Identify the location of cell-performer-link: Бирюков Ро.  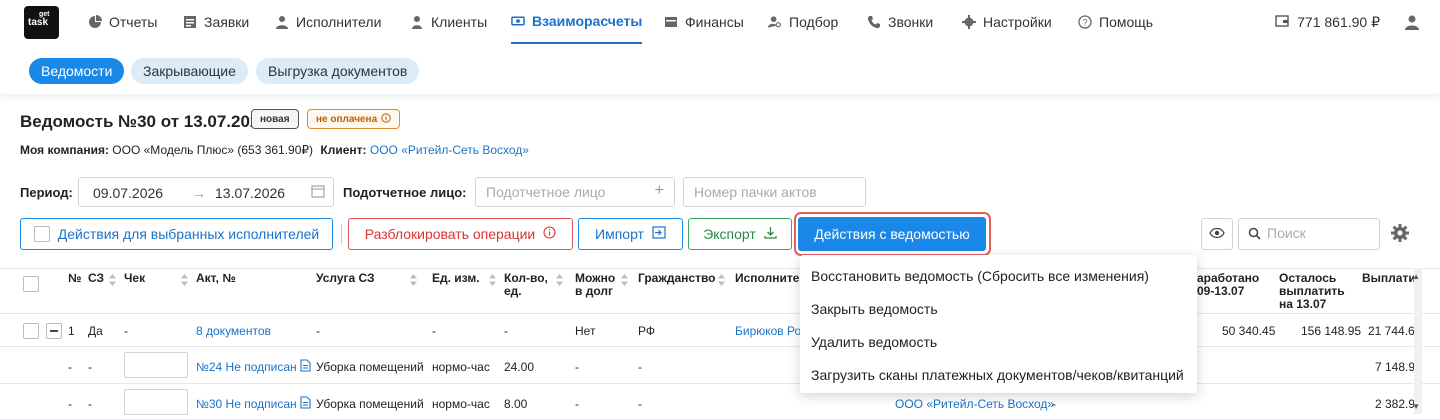
(768, 331).